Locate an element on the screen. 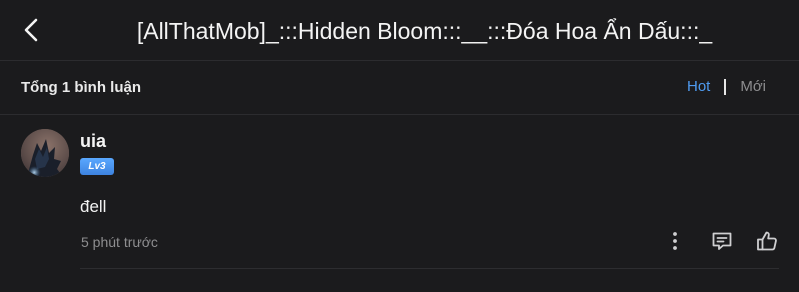 This screenshot has width=799, height=292. more-vertical-icon is located at coordinates (675, 241).